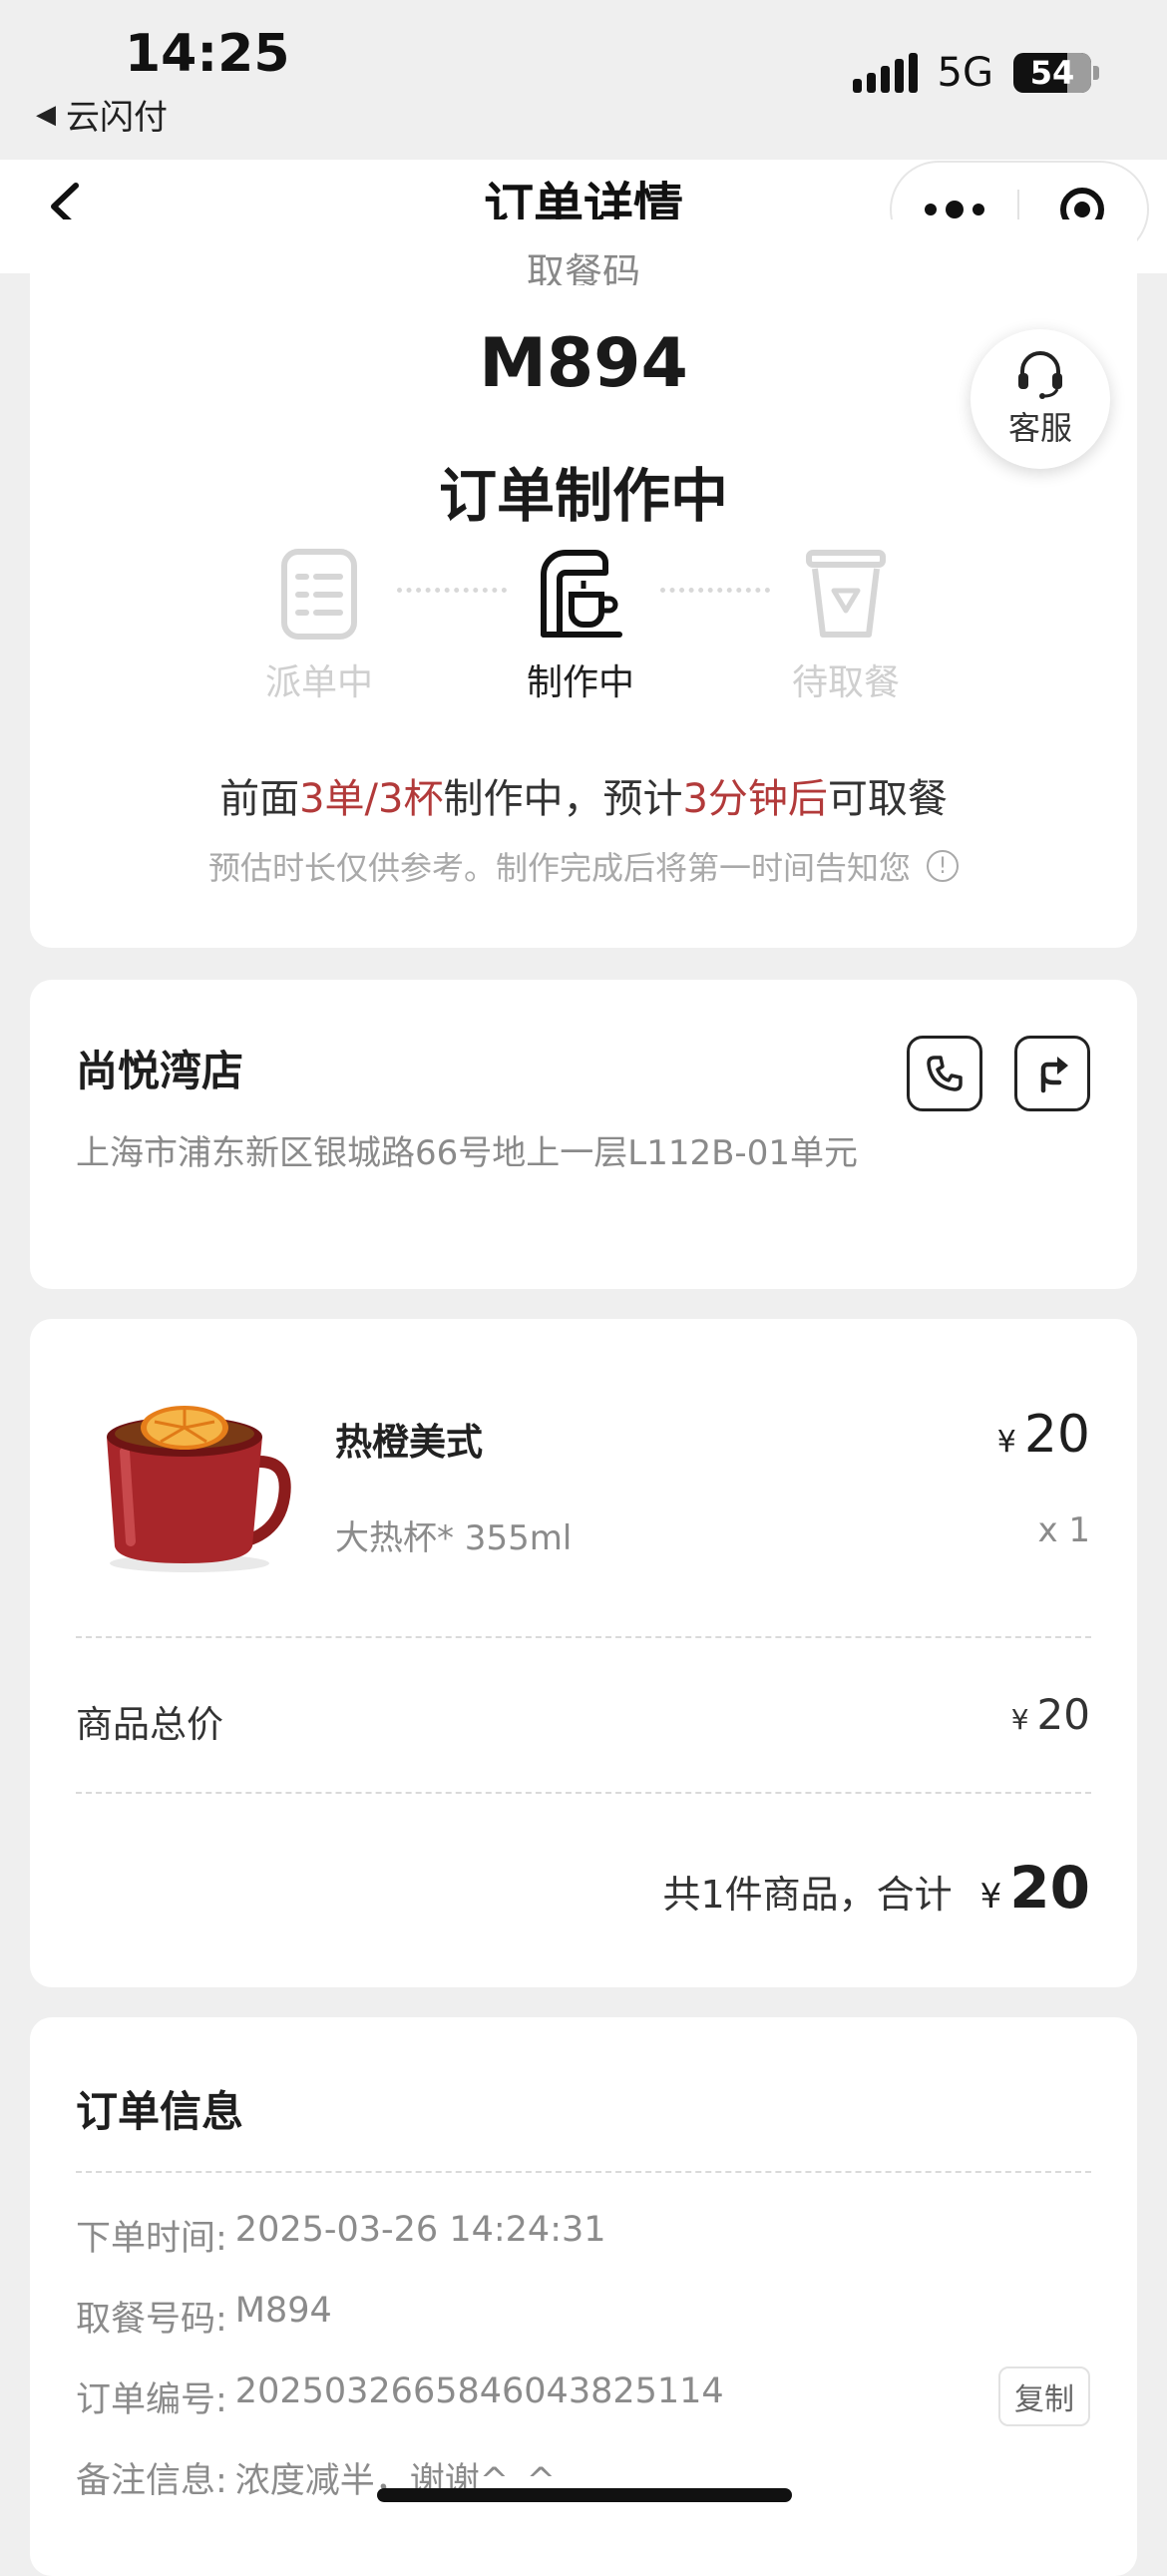 The width and height of the screenshot is (1167, 2576). Describe the element at coordinates (420, 2230) in the screenshot. I see `order-time-value: 2025-03-26 14:24:31` at that location.